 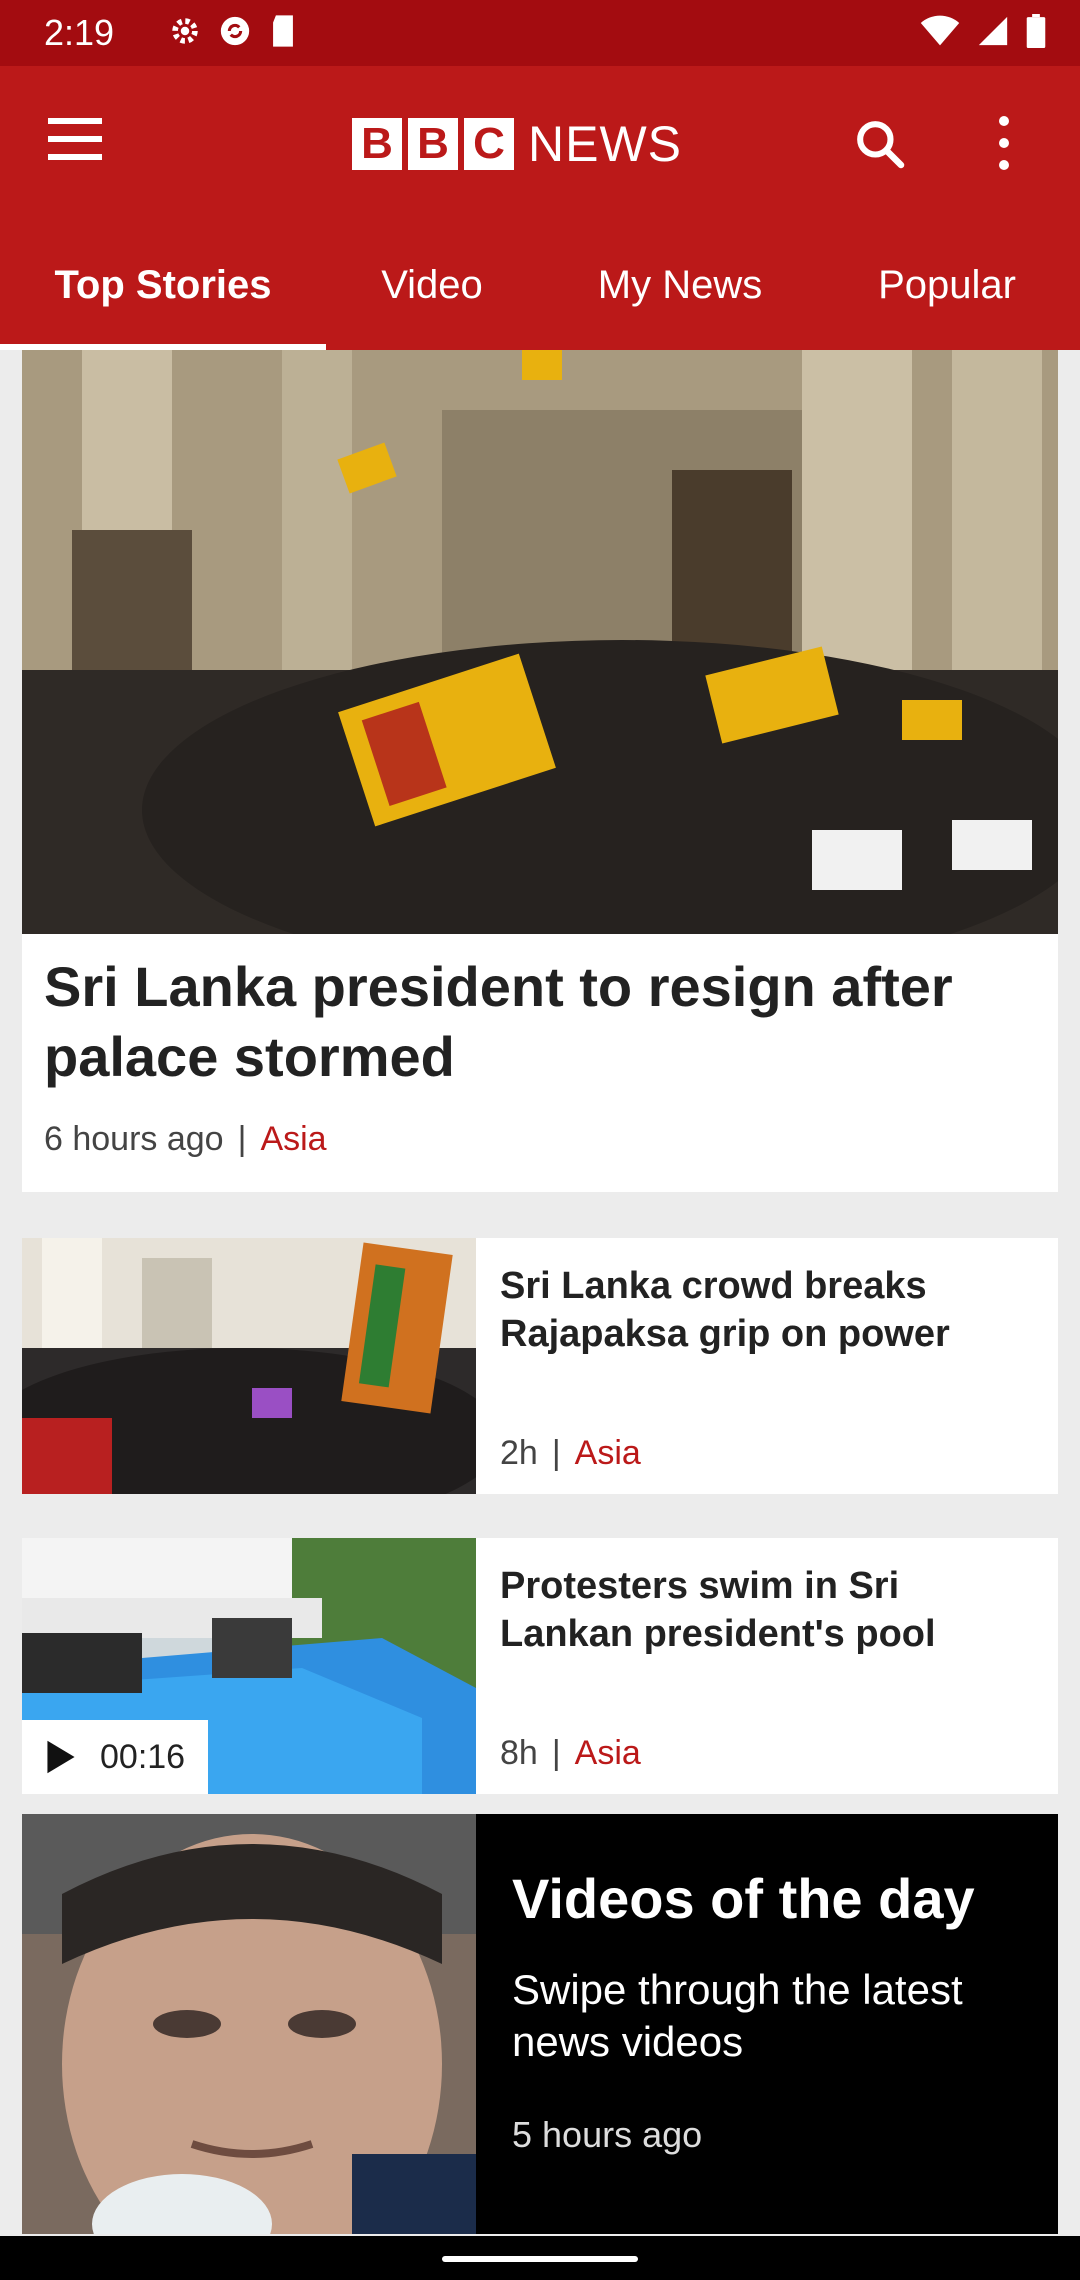 What do you see at coordinates (1004, 121) in the screenshot?
I see `more-vert-icon` at bounding box center [1004, 121].